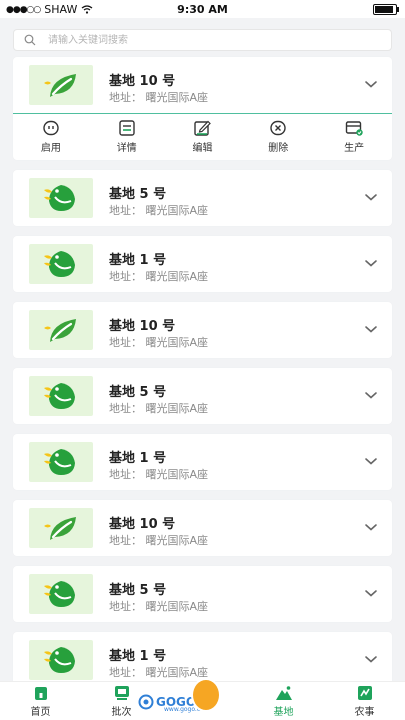 This screenshot has height=720, width=405. I want to click on search-bar, so click(202, 40).